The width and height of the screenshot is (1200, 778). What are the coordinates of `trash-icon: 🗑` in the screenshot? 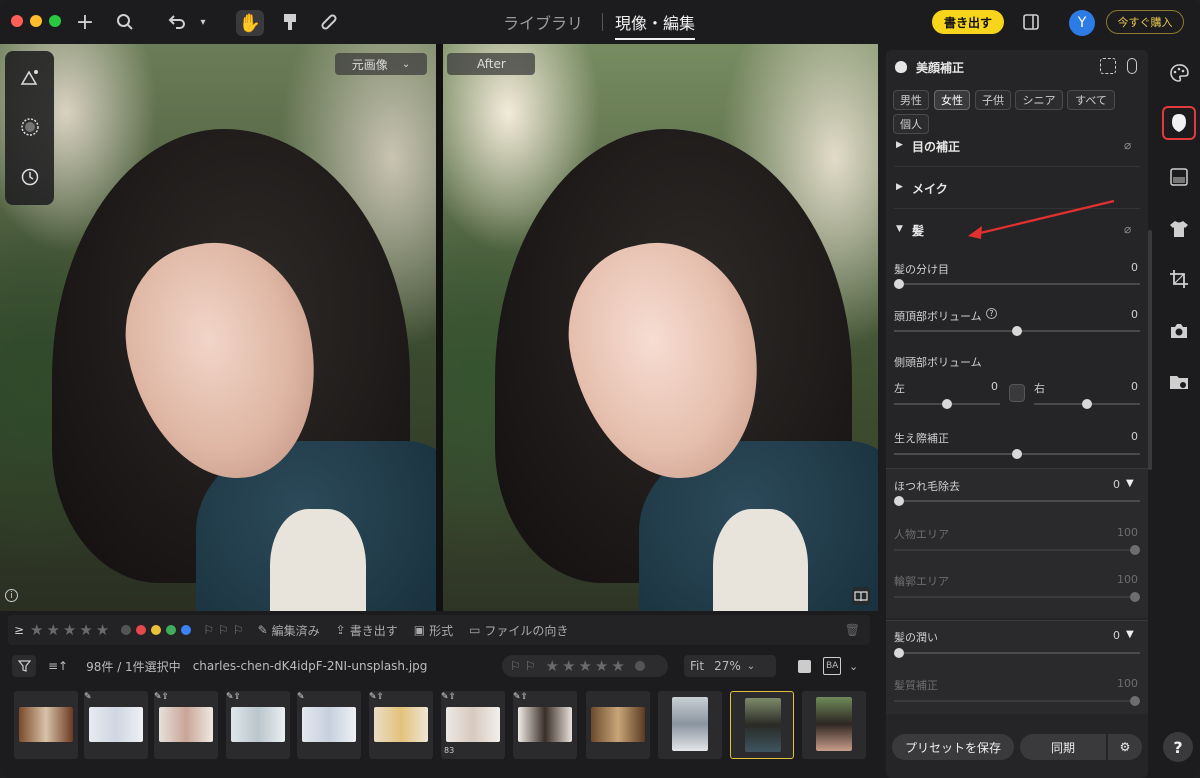 It's located at (852, 630).